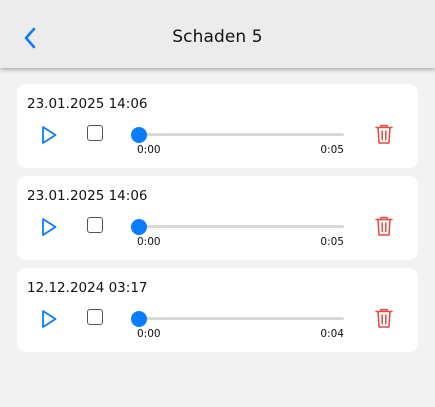  I want to click on page-title: Schaden 5, so click(217, 37).